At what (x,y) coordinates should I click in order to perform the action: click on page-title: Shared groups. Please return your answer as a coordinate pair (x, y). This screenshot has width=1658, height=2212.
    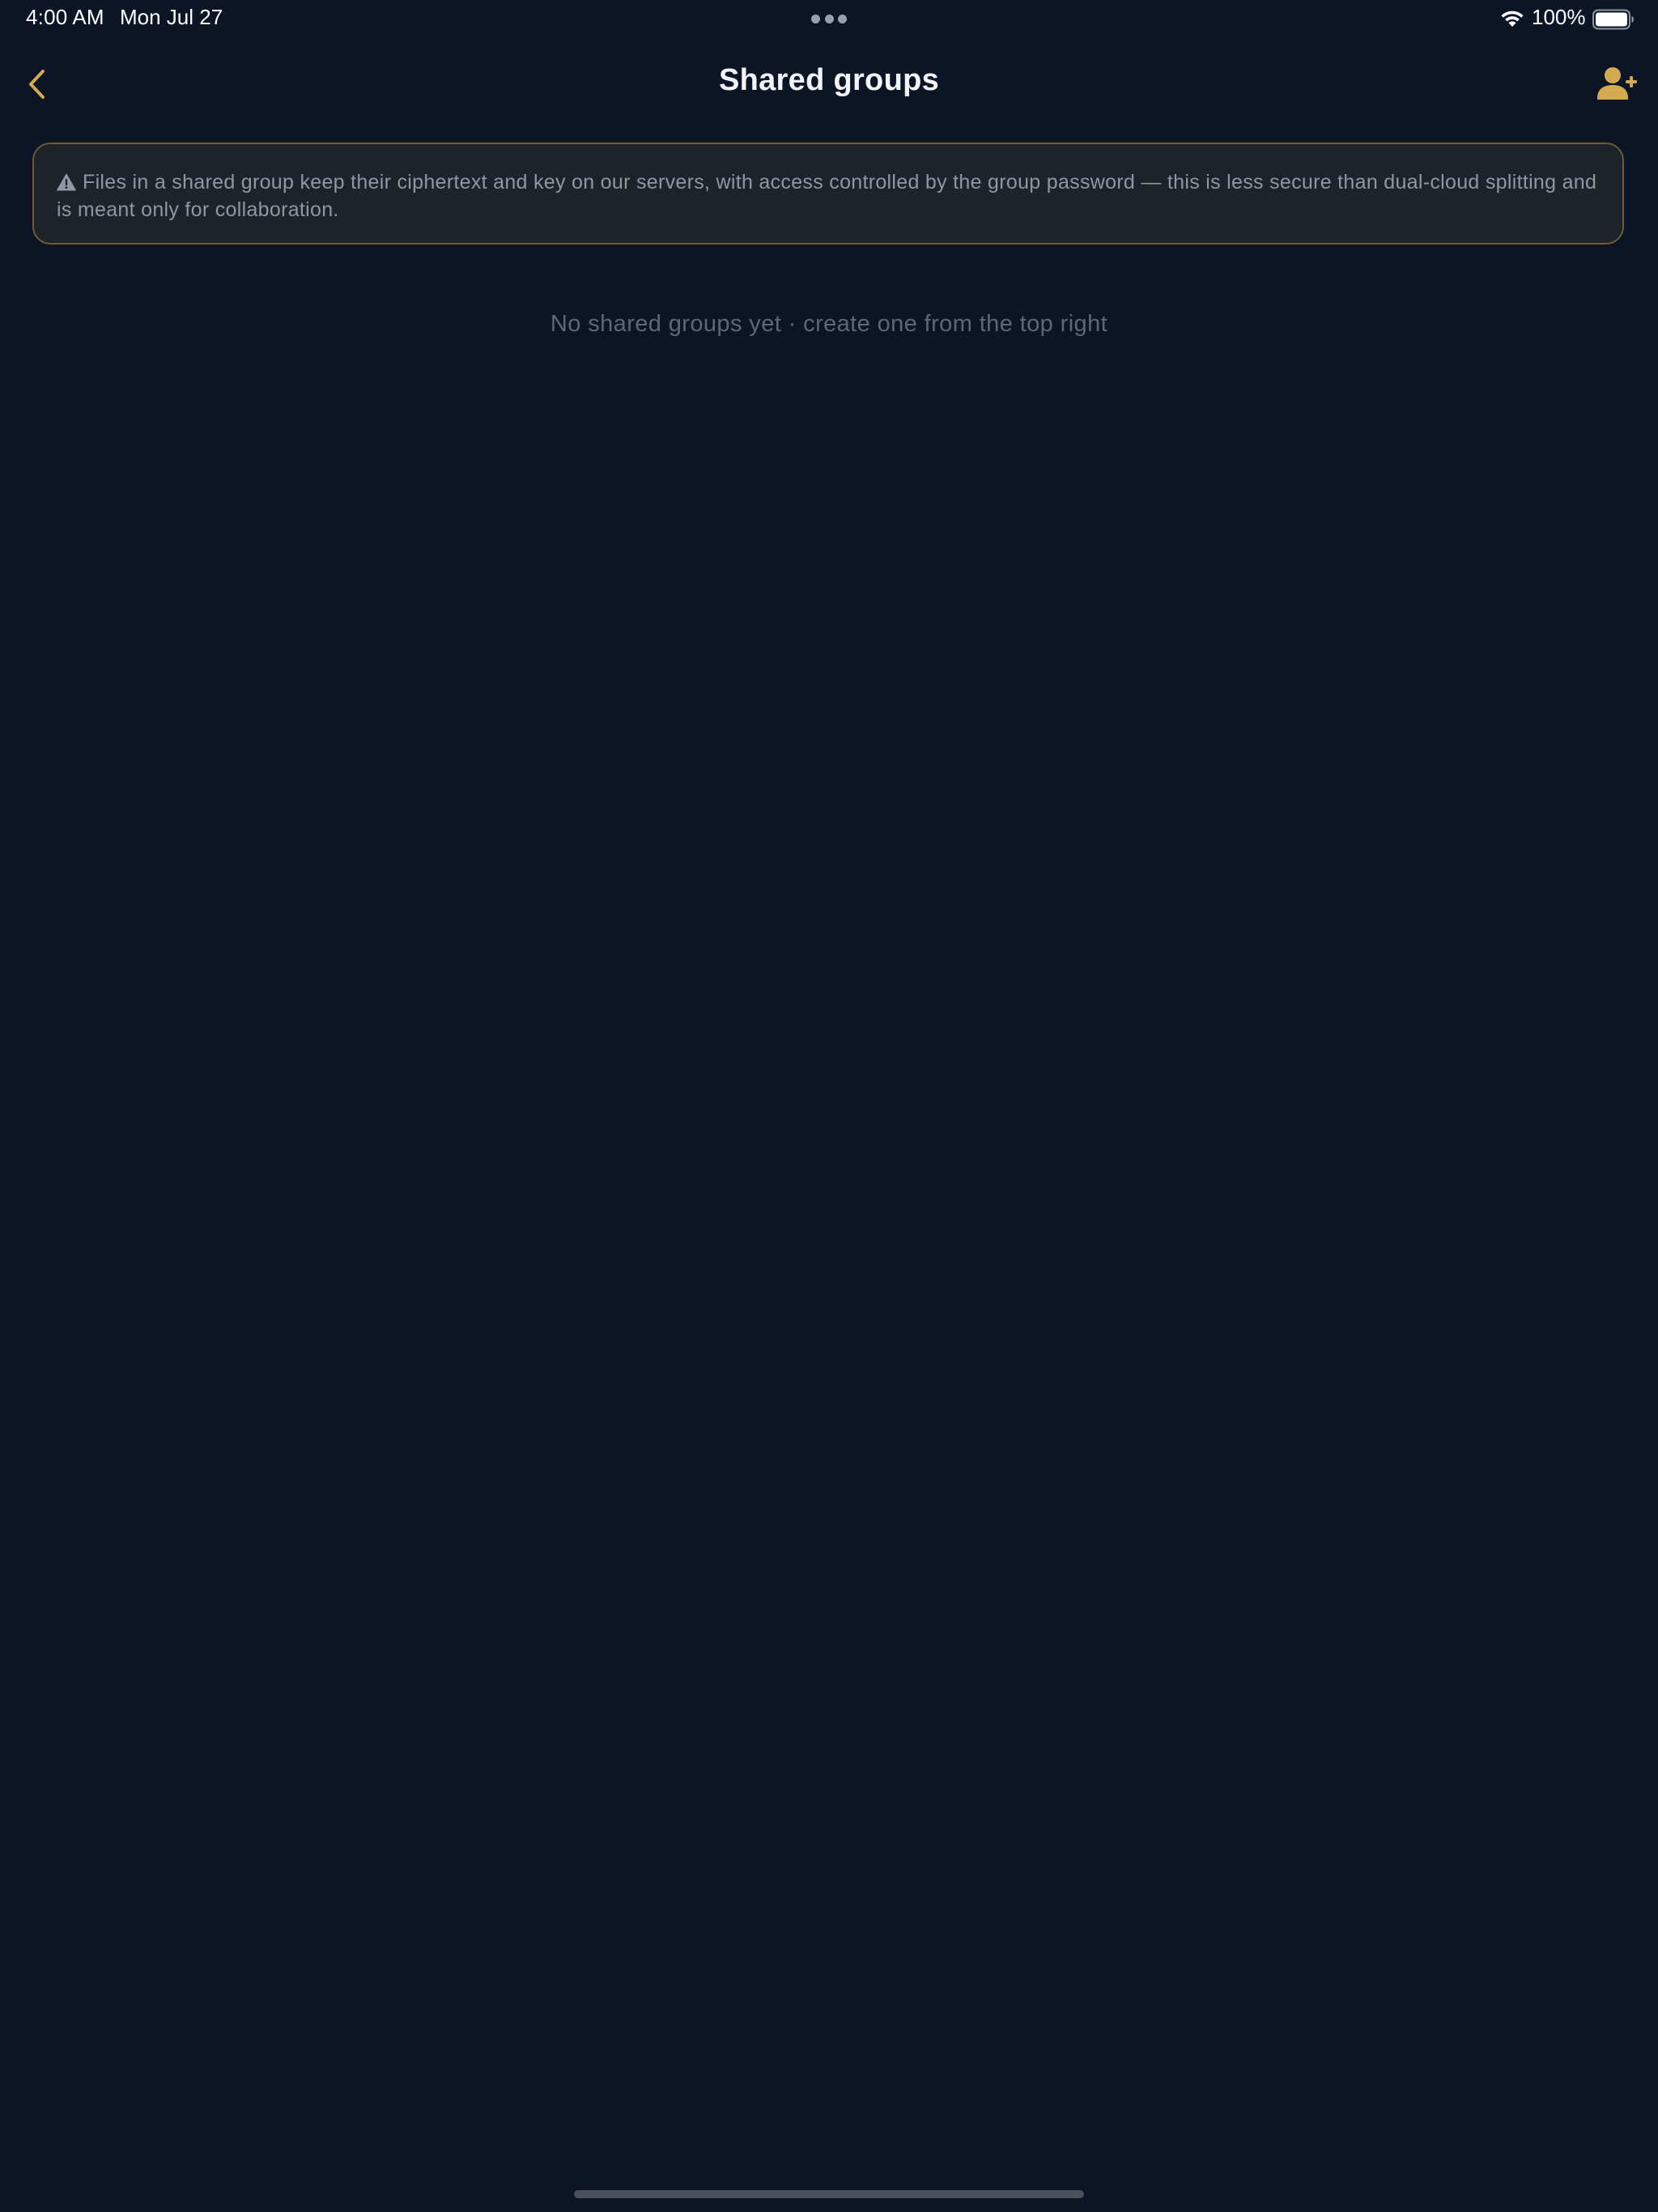
    Looking at the image, I should click on (829, 80).